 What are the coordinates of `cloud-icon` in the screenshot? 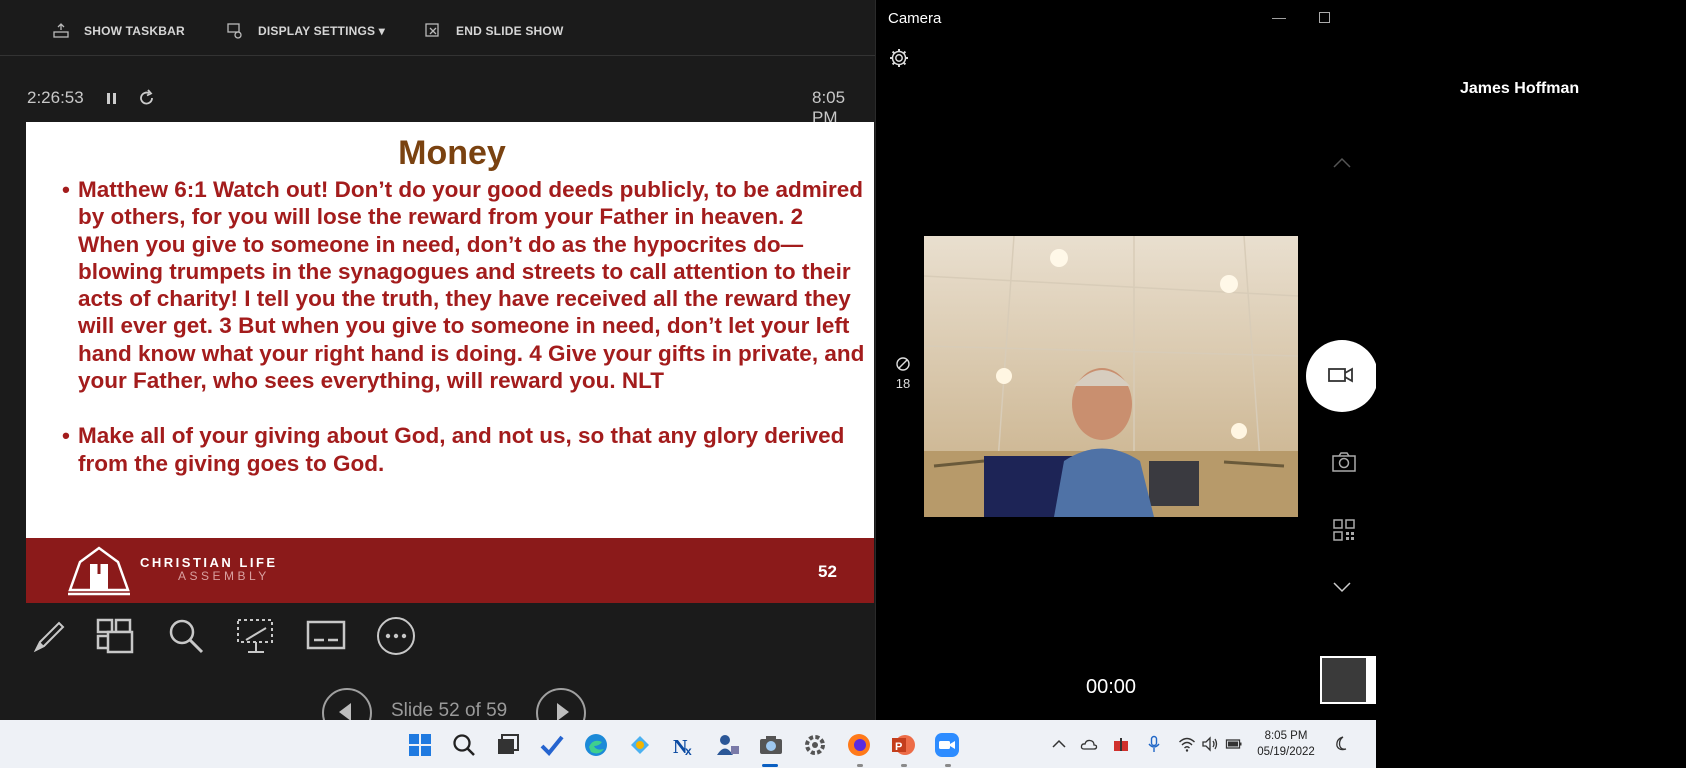 It's located at (1089, 744).